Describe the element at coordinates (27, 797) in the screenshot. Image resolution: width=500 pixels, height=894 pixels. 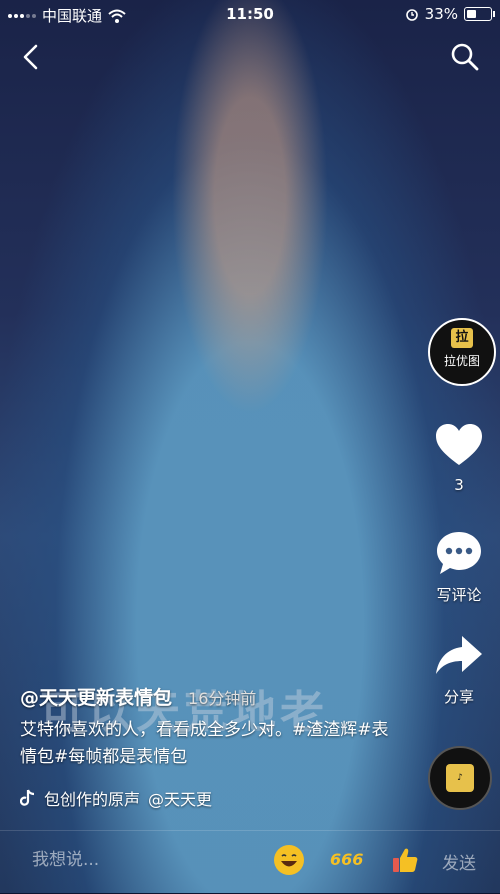
I see `music-note-icon` at that location.